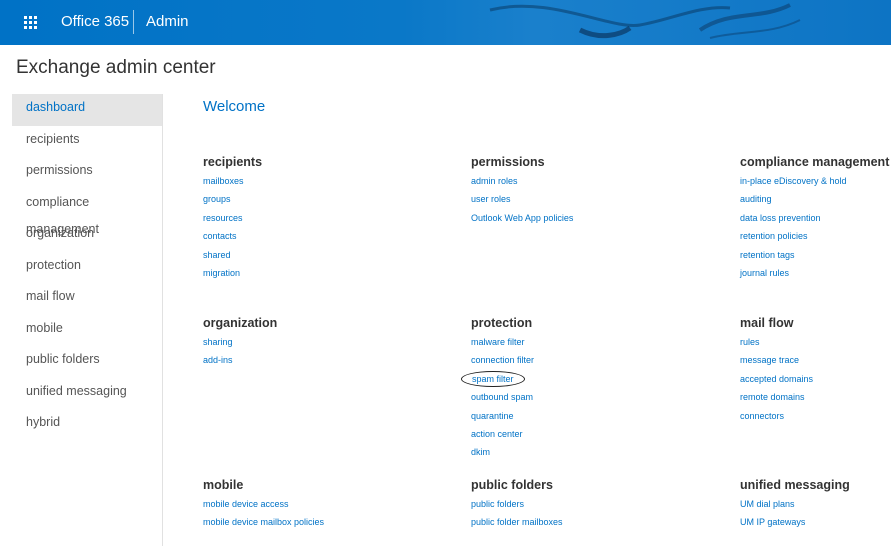 This screenshot has height=546, width=891. I want to click on link-user-roles: user roles, so click(522, 199).